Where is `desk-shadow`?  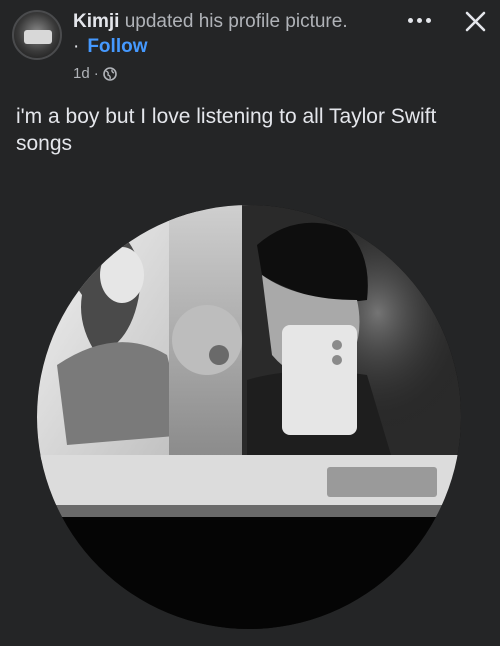
desk-shadow is located at coordinates (249, 573).